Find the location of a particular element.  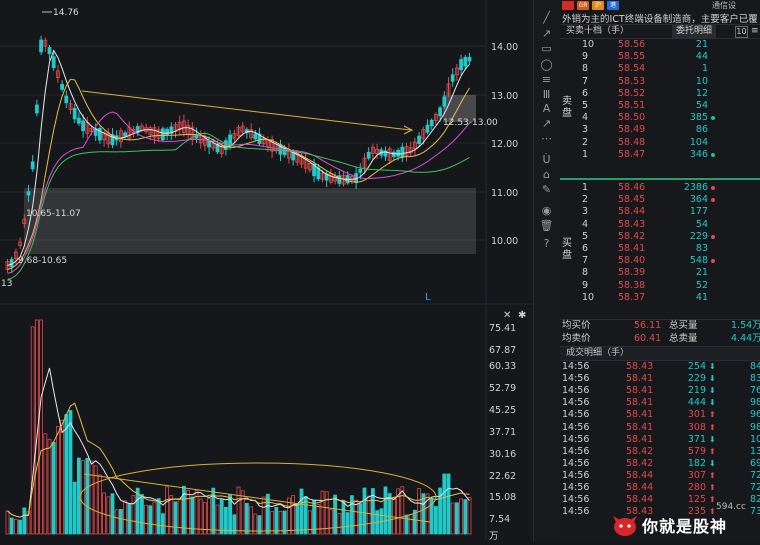

line-tool-icon: ╱ is located at coordinates (546, 17).